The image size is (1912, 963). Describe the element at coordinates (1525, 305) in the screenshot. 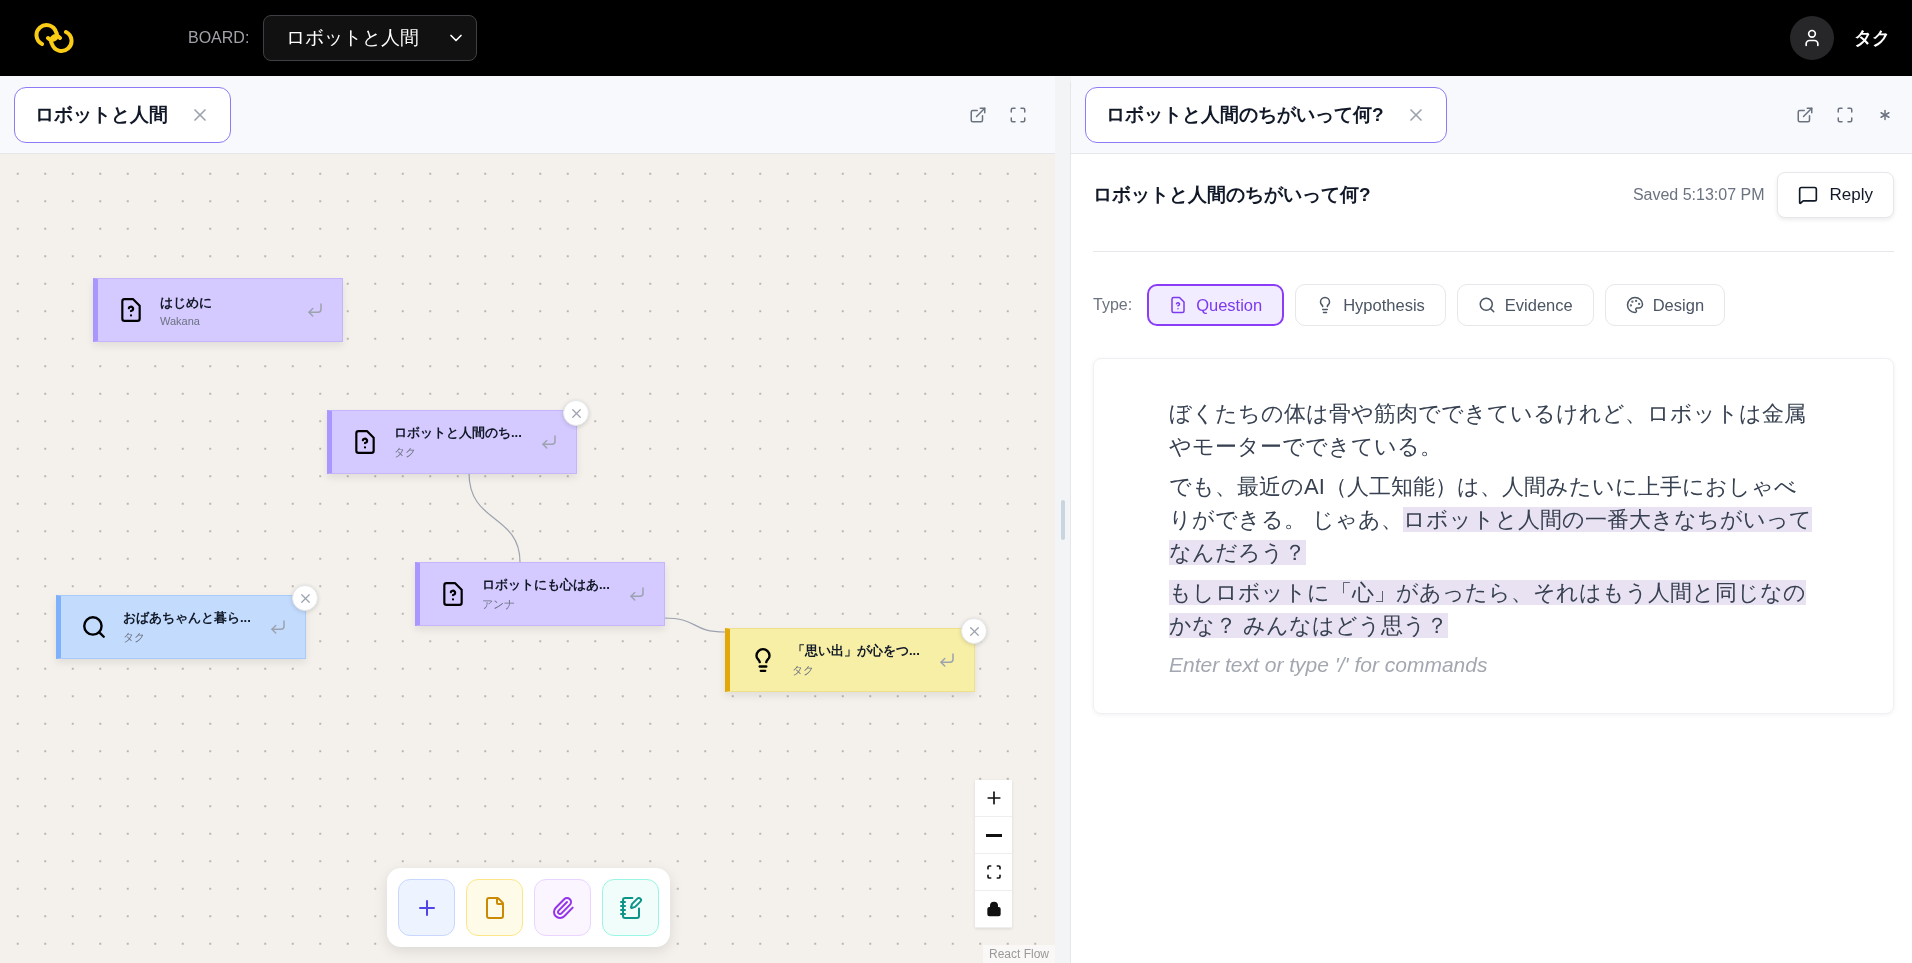

I see `type-chip: Evidence` at that location.